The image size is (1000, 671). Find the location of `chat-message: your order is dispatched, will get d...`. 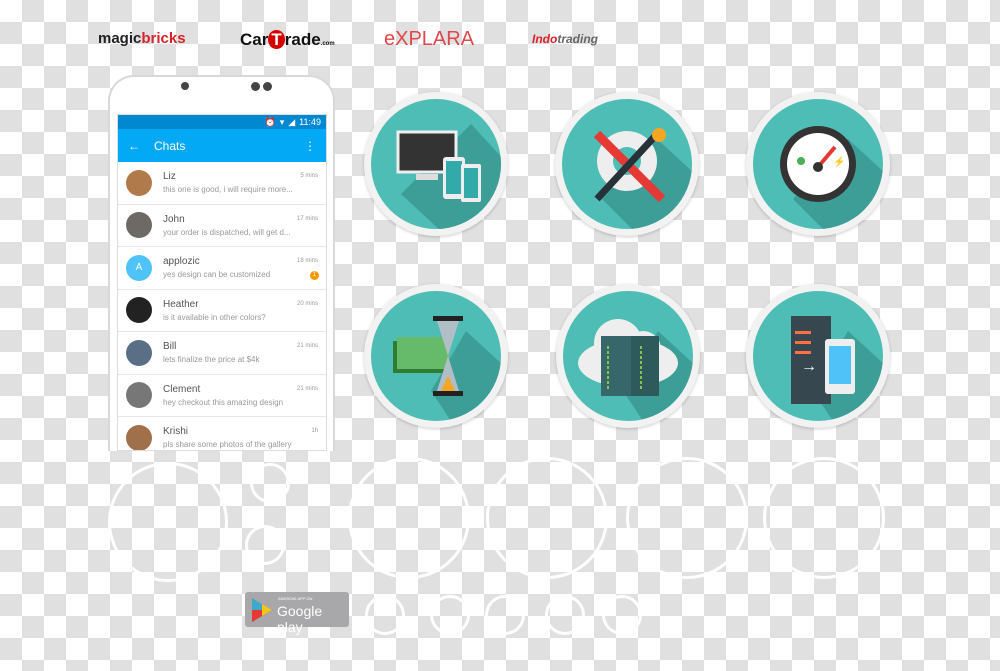

chat-message: your order is dispatched, will get d... is located at coordinates (227, 232).